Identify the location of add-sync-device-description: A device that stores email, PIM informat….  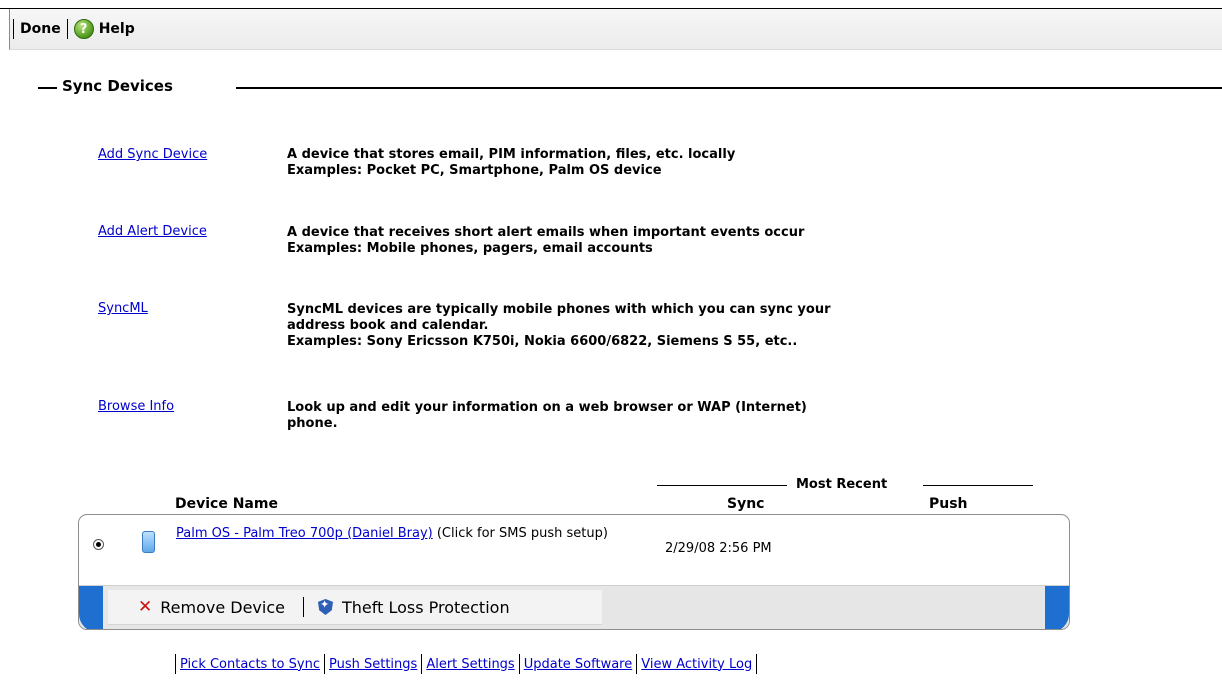
(511, 163).